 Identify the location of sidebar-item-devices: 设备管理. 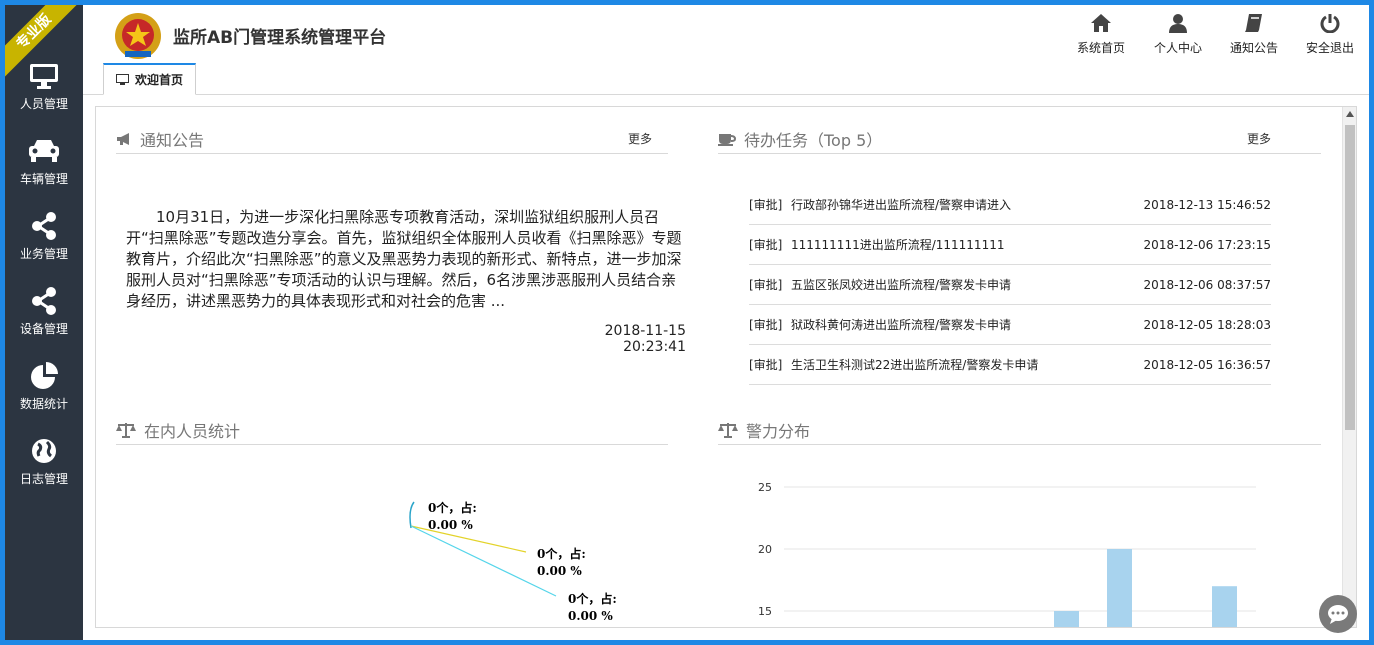
(44, 320).